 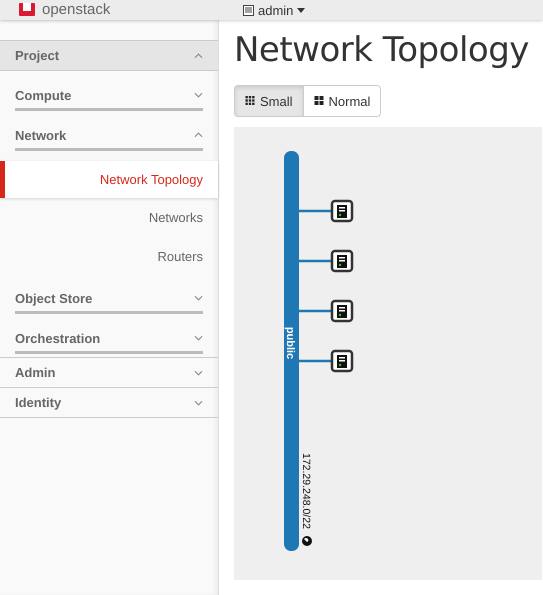 What do you see at coordinates (343, 101) in the screenshot?
I see `view-button: Normal` at bounding box center [343, 101].